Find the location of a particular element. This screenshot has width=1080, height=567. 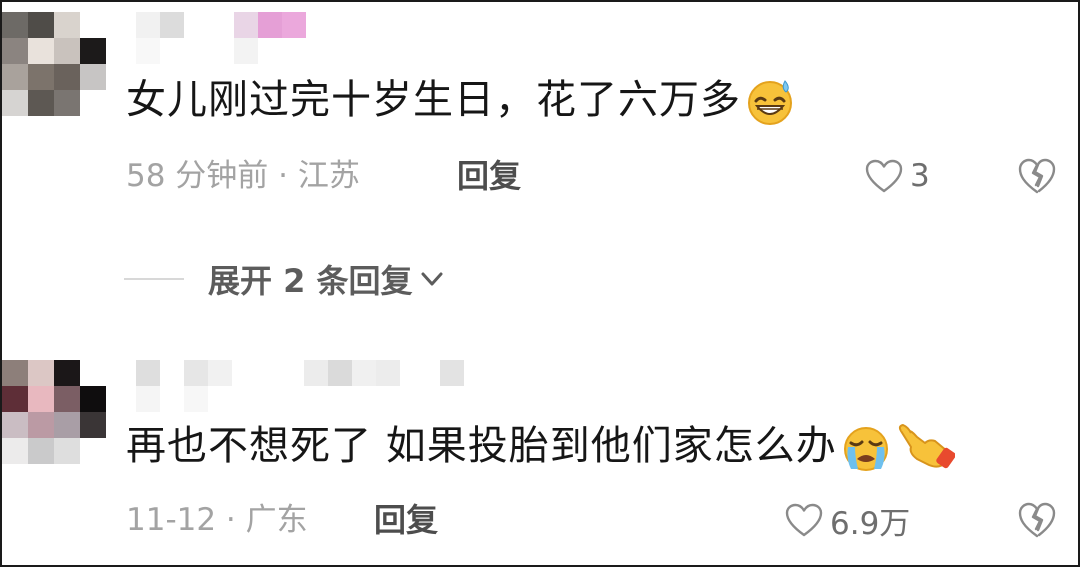

comment-text: 再也不想死了 如果投胎到他们家怎么办 is located at coordinates (540, 447).